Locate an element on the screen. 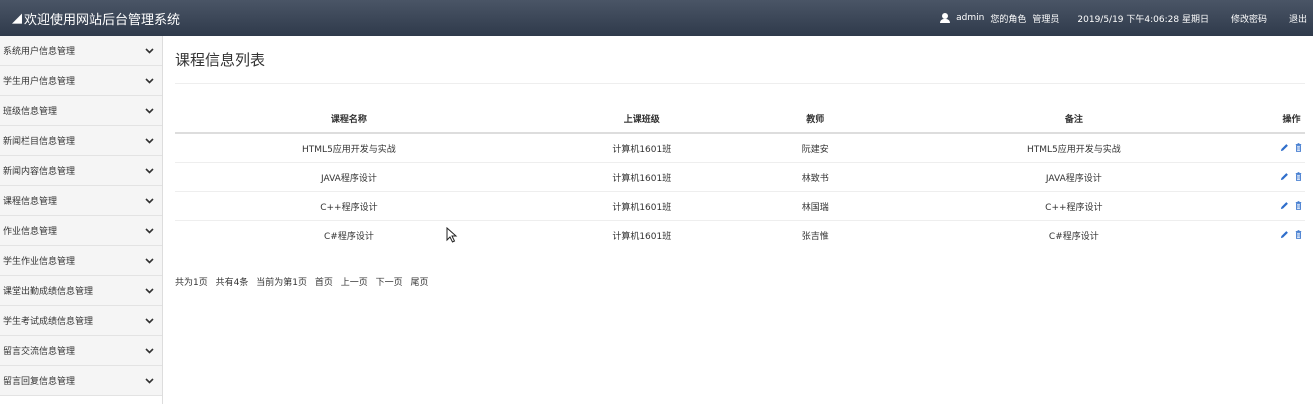 The width and height of the screenshot is (1313, 404). pagination-current-page: 当前为第1页 is located at coordinates (281, 283).